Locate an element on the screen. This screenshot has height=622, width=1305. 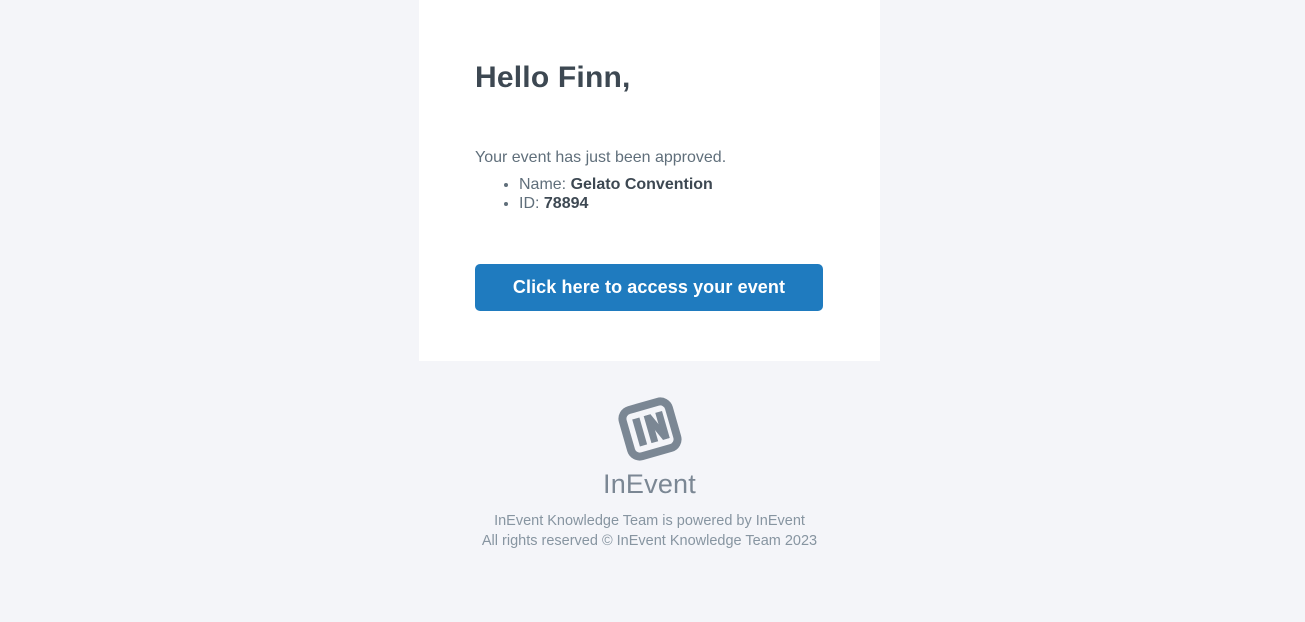
intro-text: Your event has just been approved. is located at coordinates (601, 157).